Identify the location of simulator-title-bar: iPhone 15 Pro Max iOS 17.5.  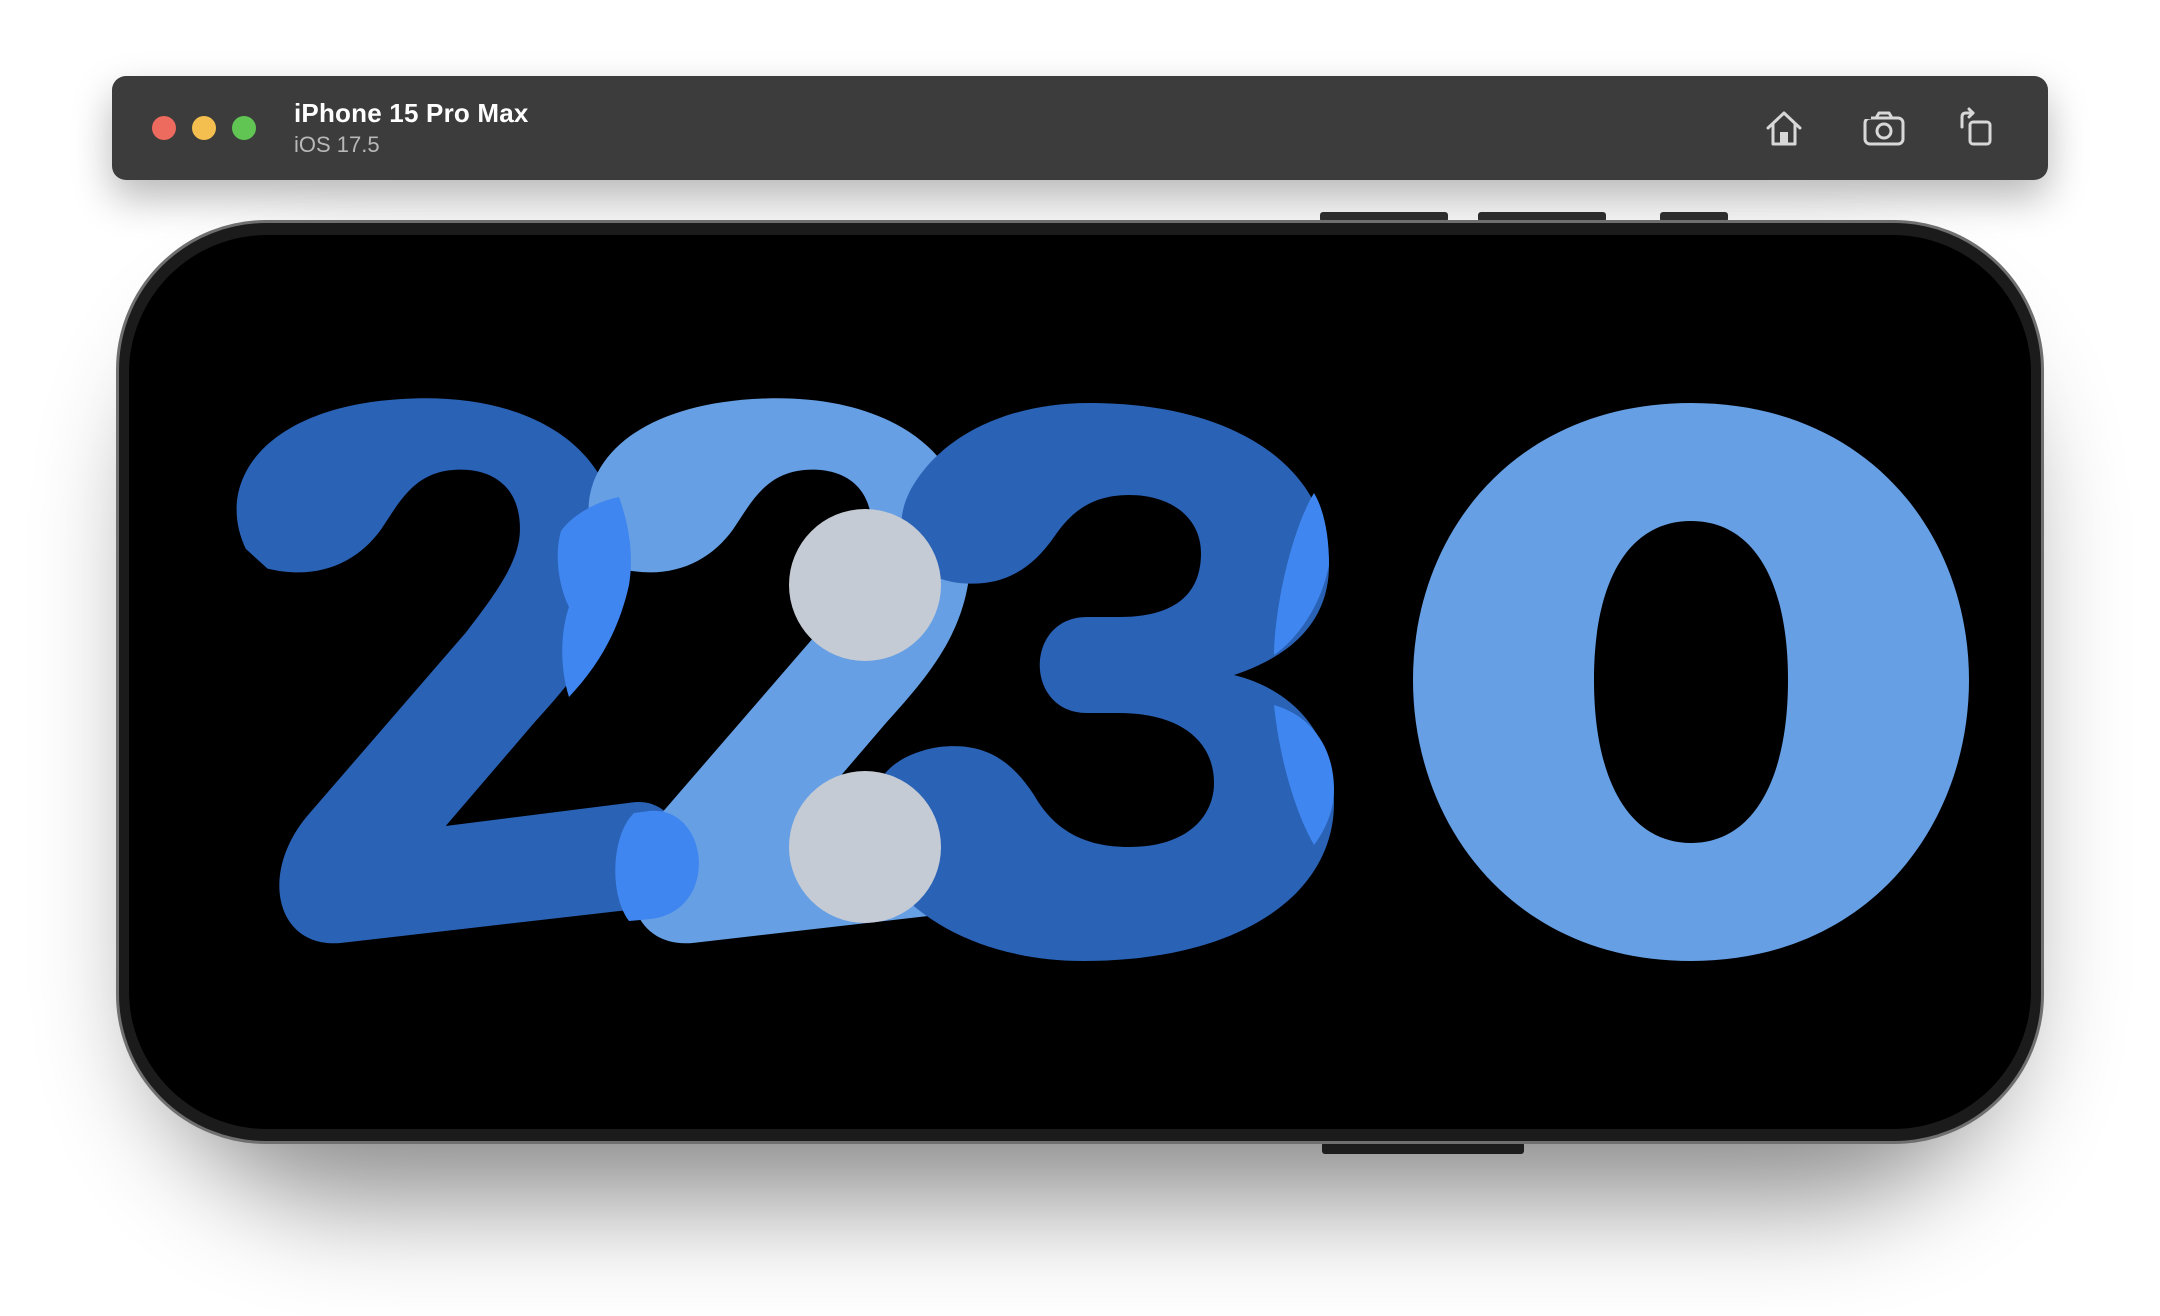
(1080, 128).